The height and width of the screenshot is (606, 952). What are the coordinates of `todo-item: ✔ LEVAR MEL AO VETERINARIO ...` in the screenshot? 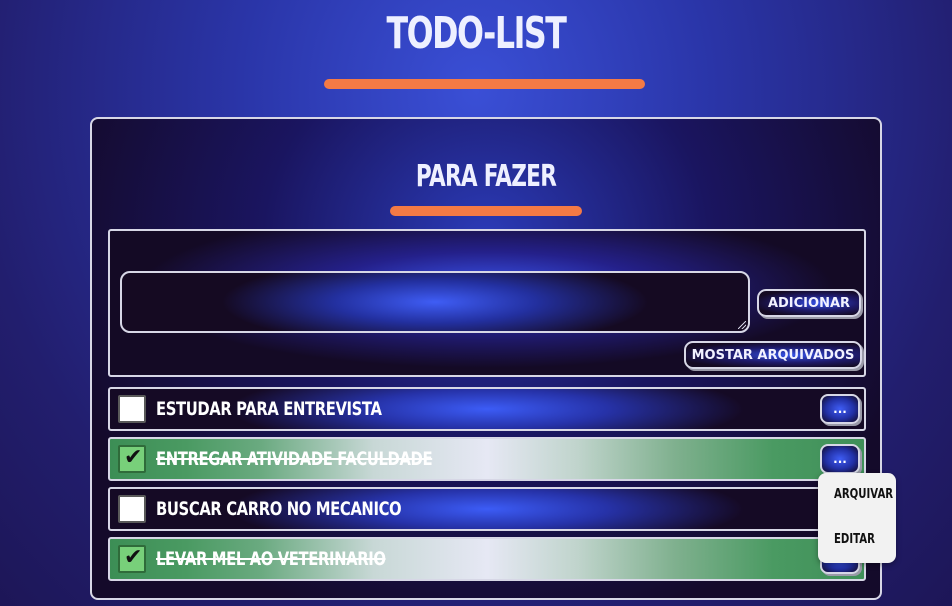 It's located at (487, 559).